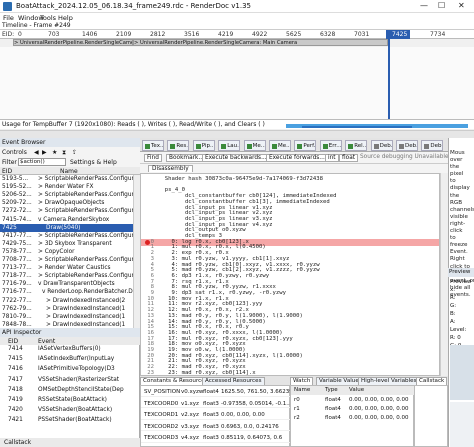  Describe the element at coordinates (70, 187) in the screenshot. I see `event-row: 5195-52... > Render Water FX` at that location.